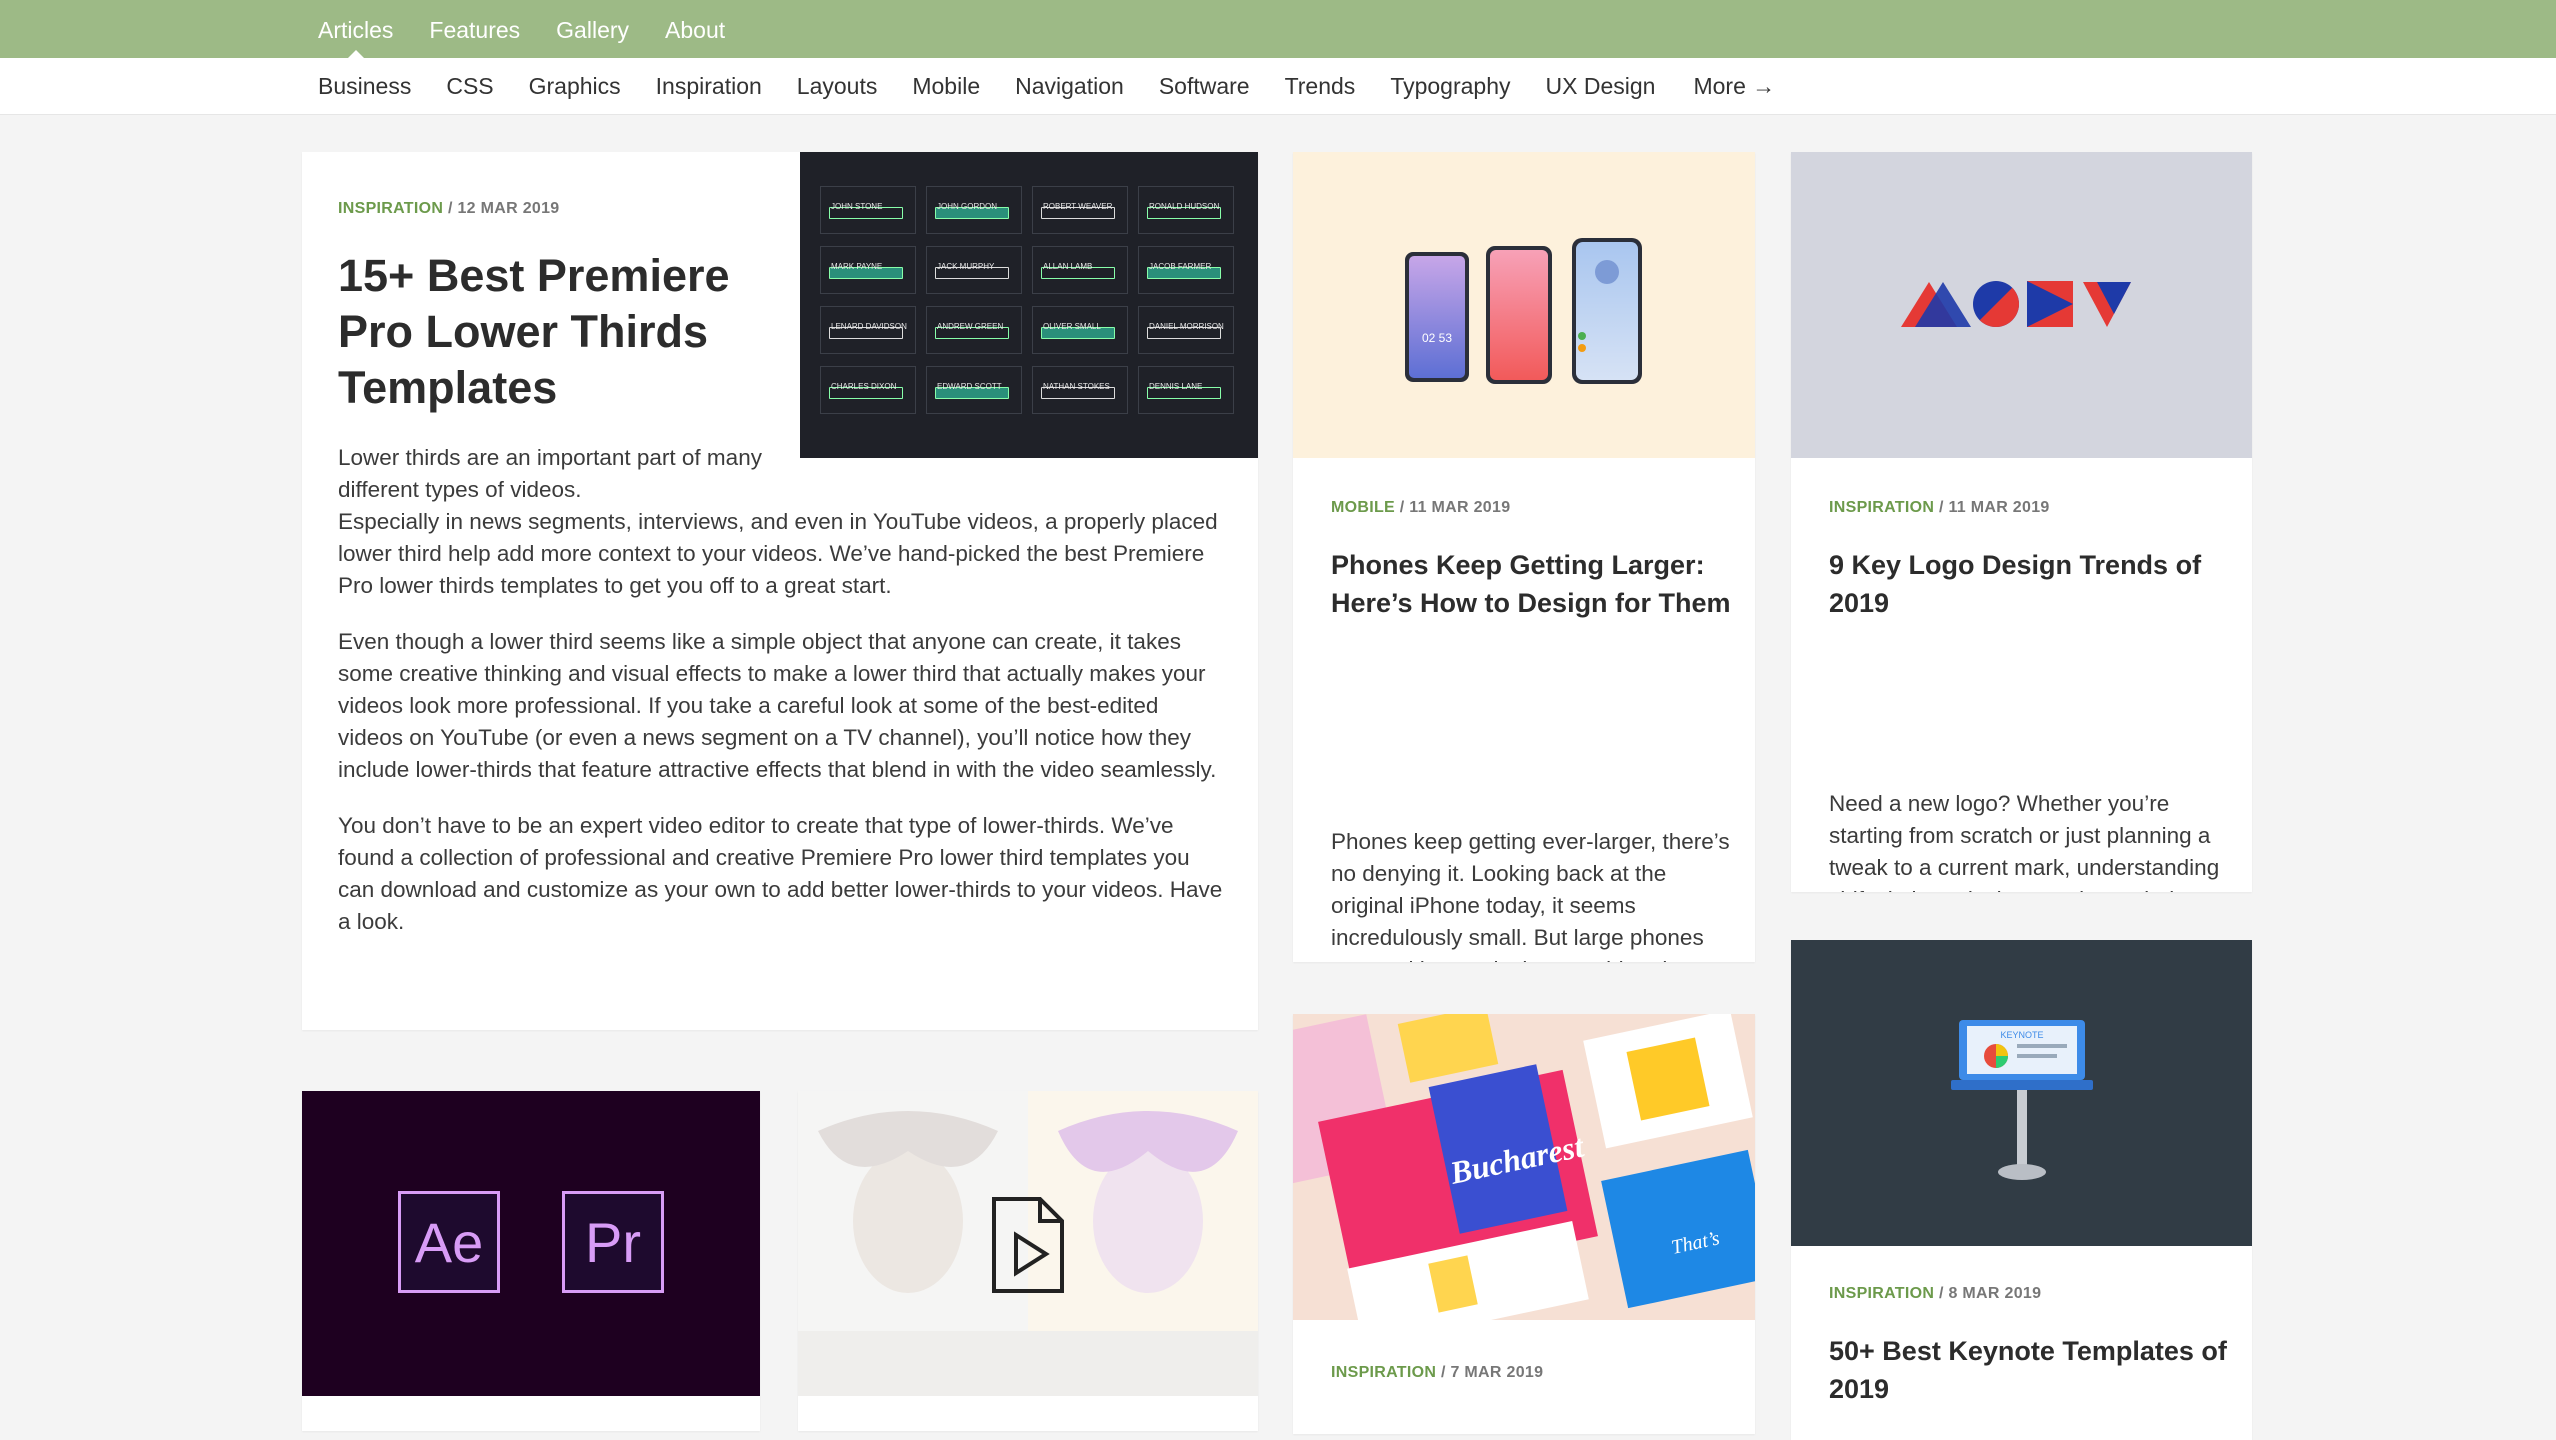  I want to click on lower-third-preview: JOHN STONE, so click(868, 210).